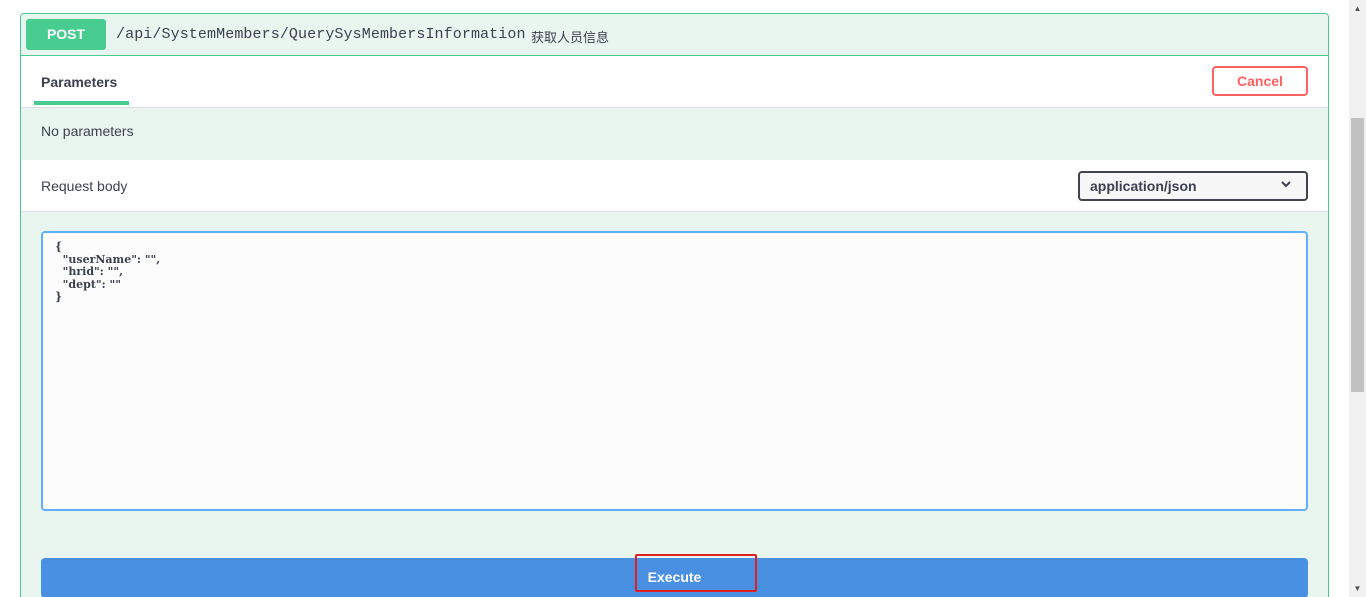 The width and height of the screenshot is (1366, 597). Describe the element at coordinates (66, 34) in the screenshot. I see `method-badge: POST` at that location.